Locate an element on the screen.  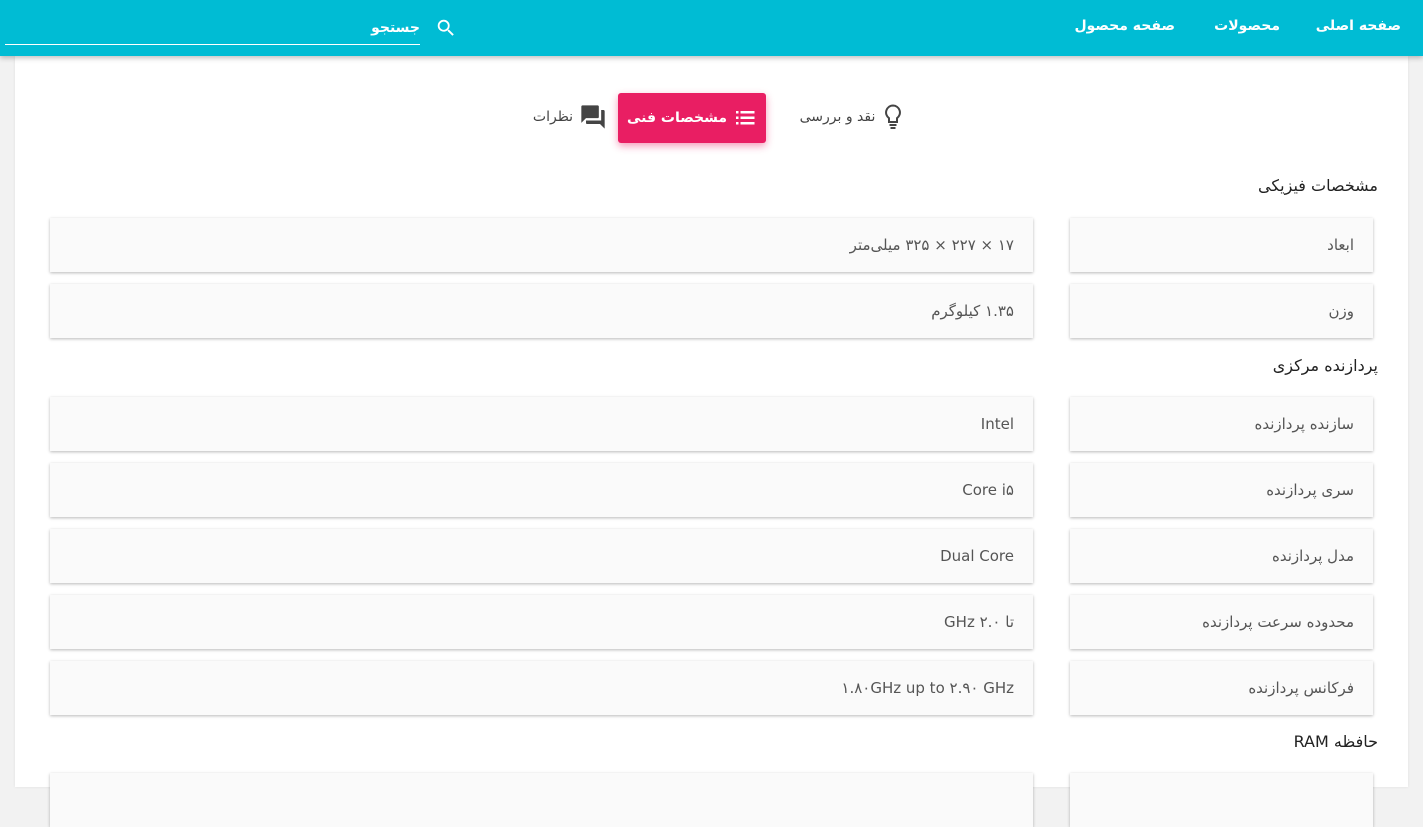
nav-product-page-link: صفحه محصول is located at coordinates (1124, 26).